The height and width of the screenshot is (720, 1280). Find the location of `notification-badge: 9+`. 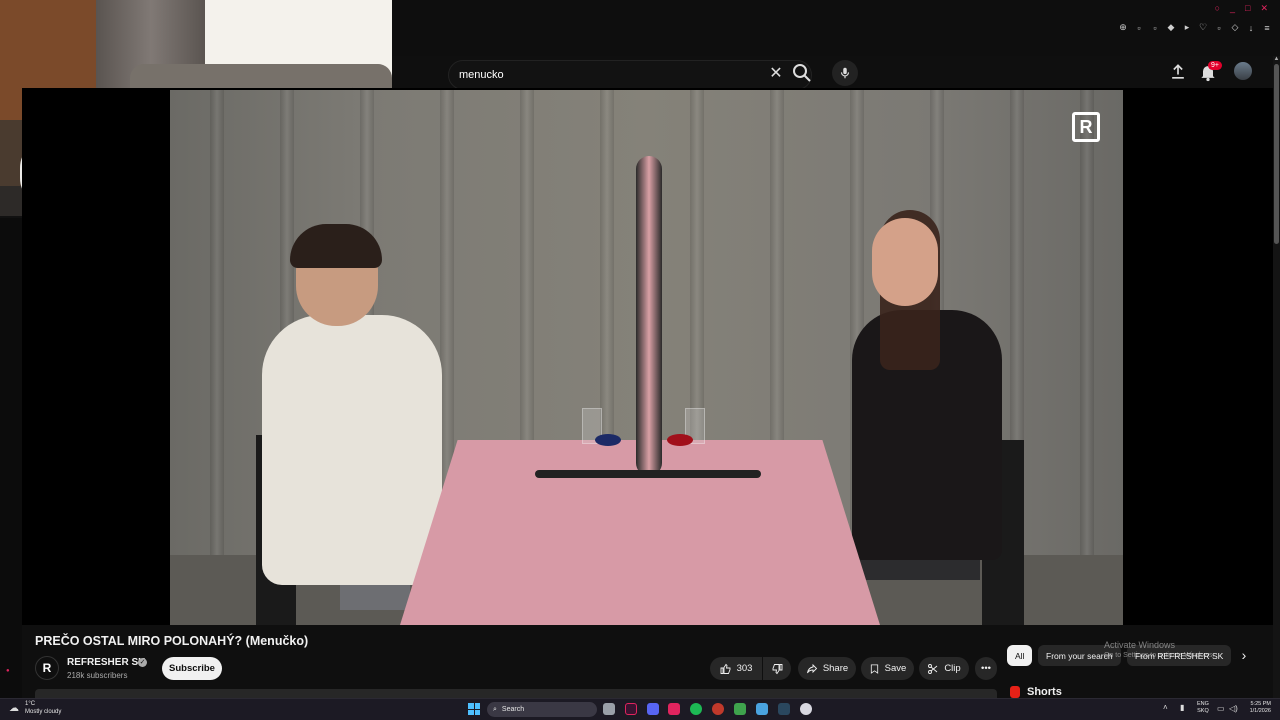

notification-badge: 9+ is located at coordinates (1215, 65).